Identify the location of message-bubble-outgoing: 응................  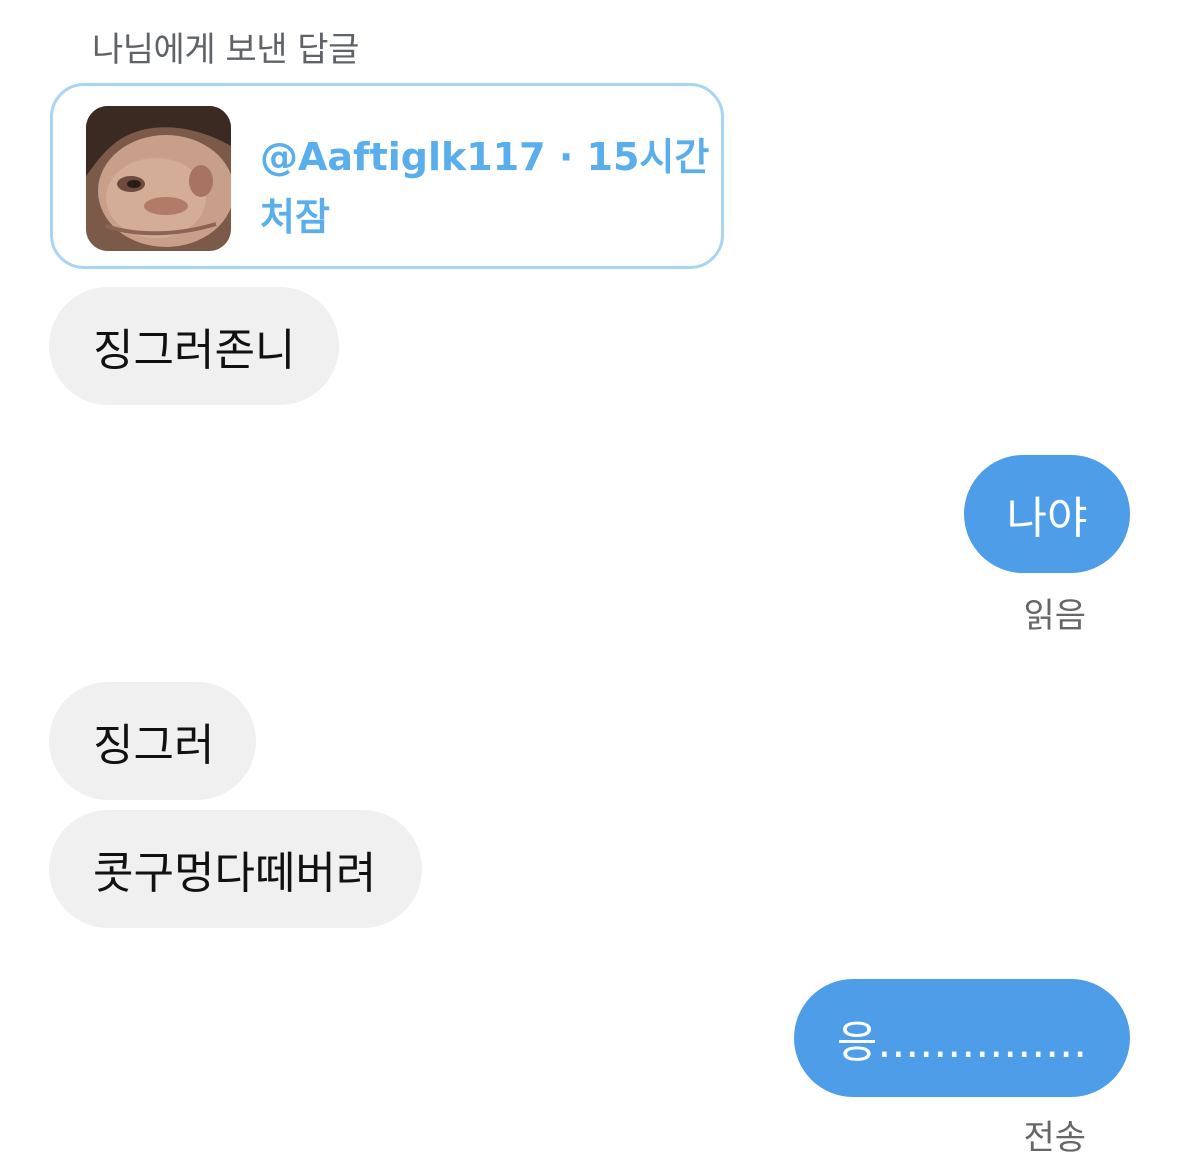
(962, 1038).